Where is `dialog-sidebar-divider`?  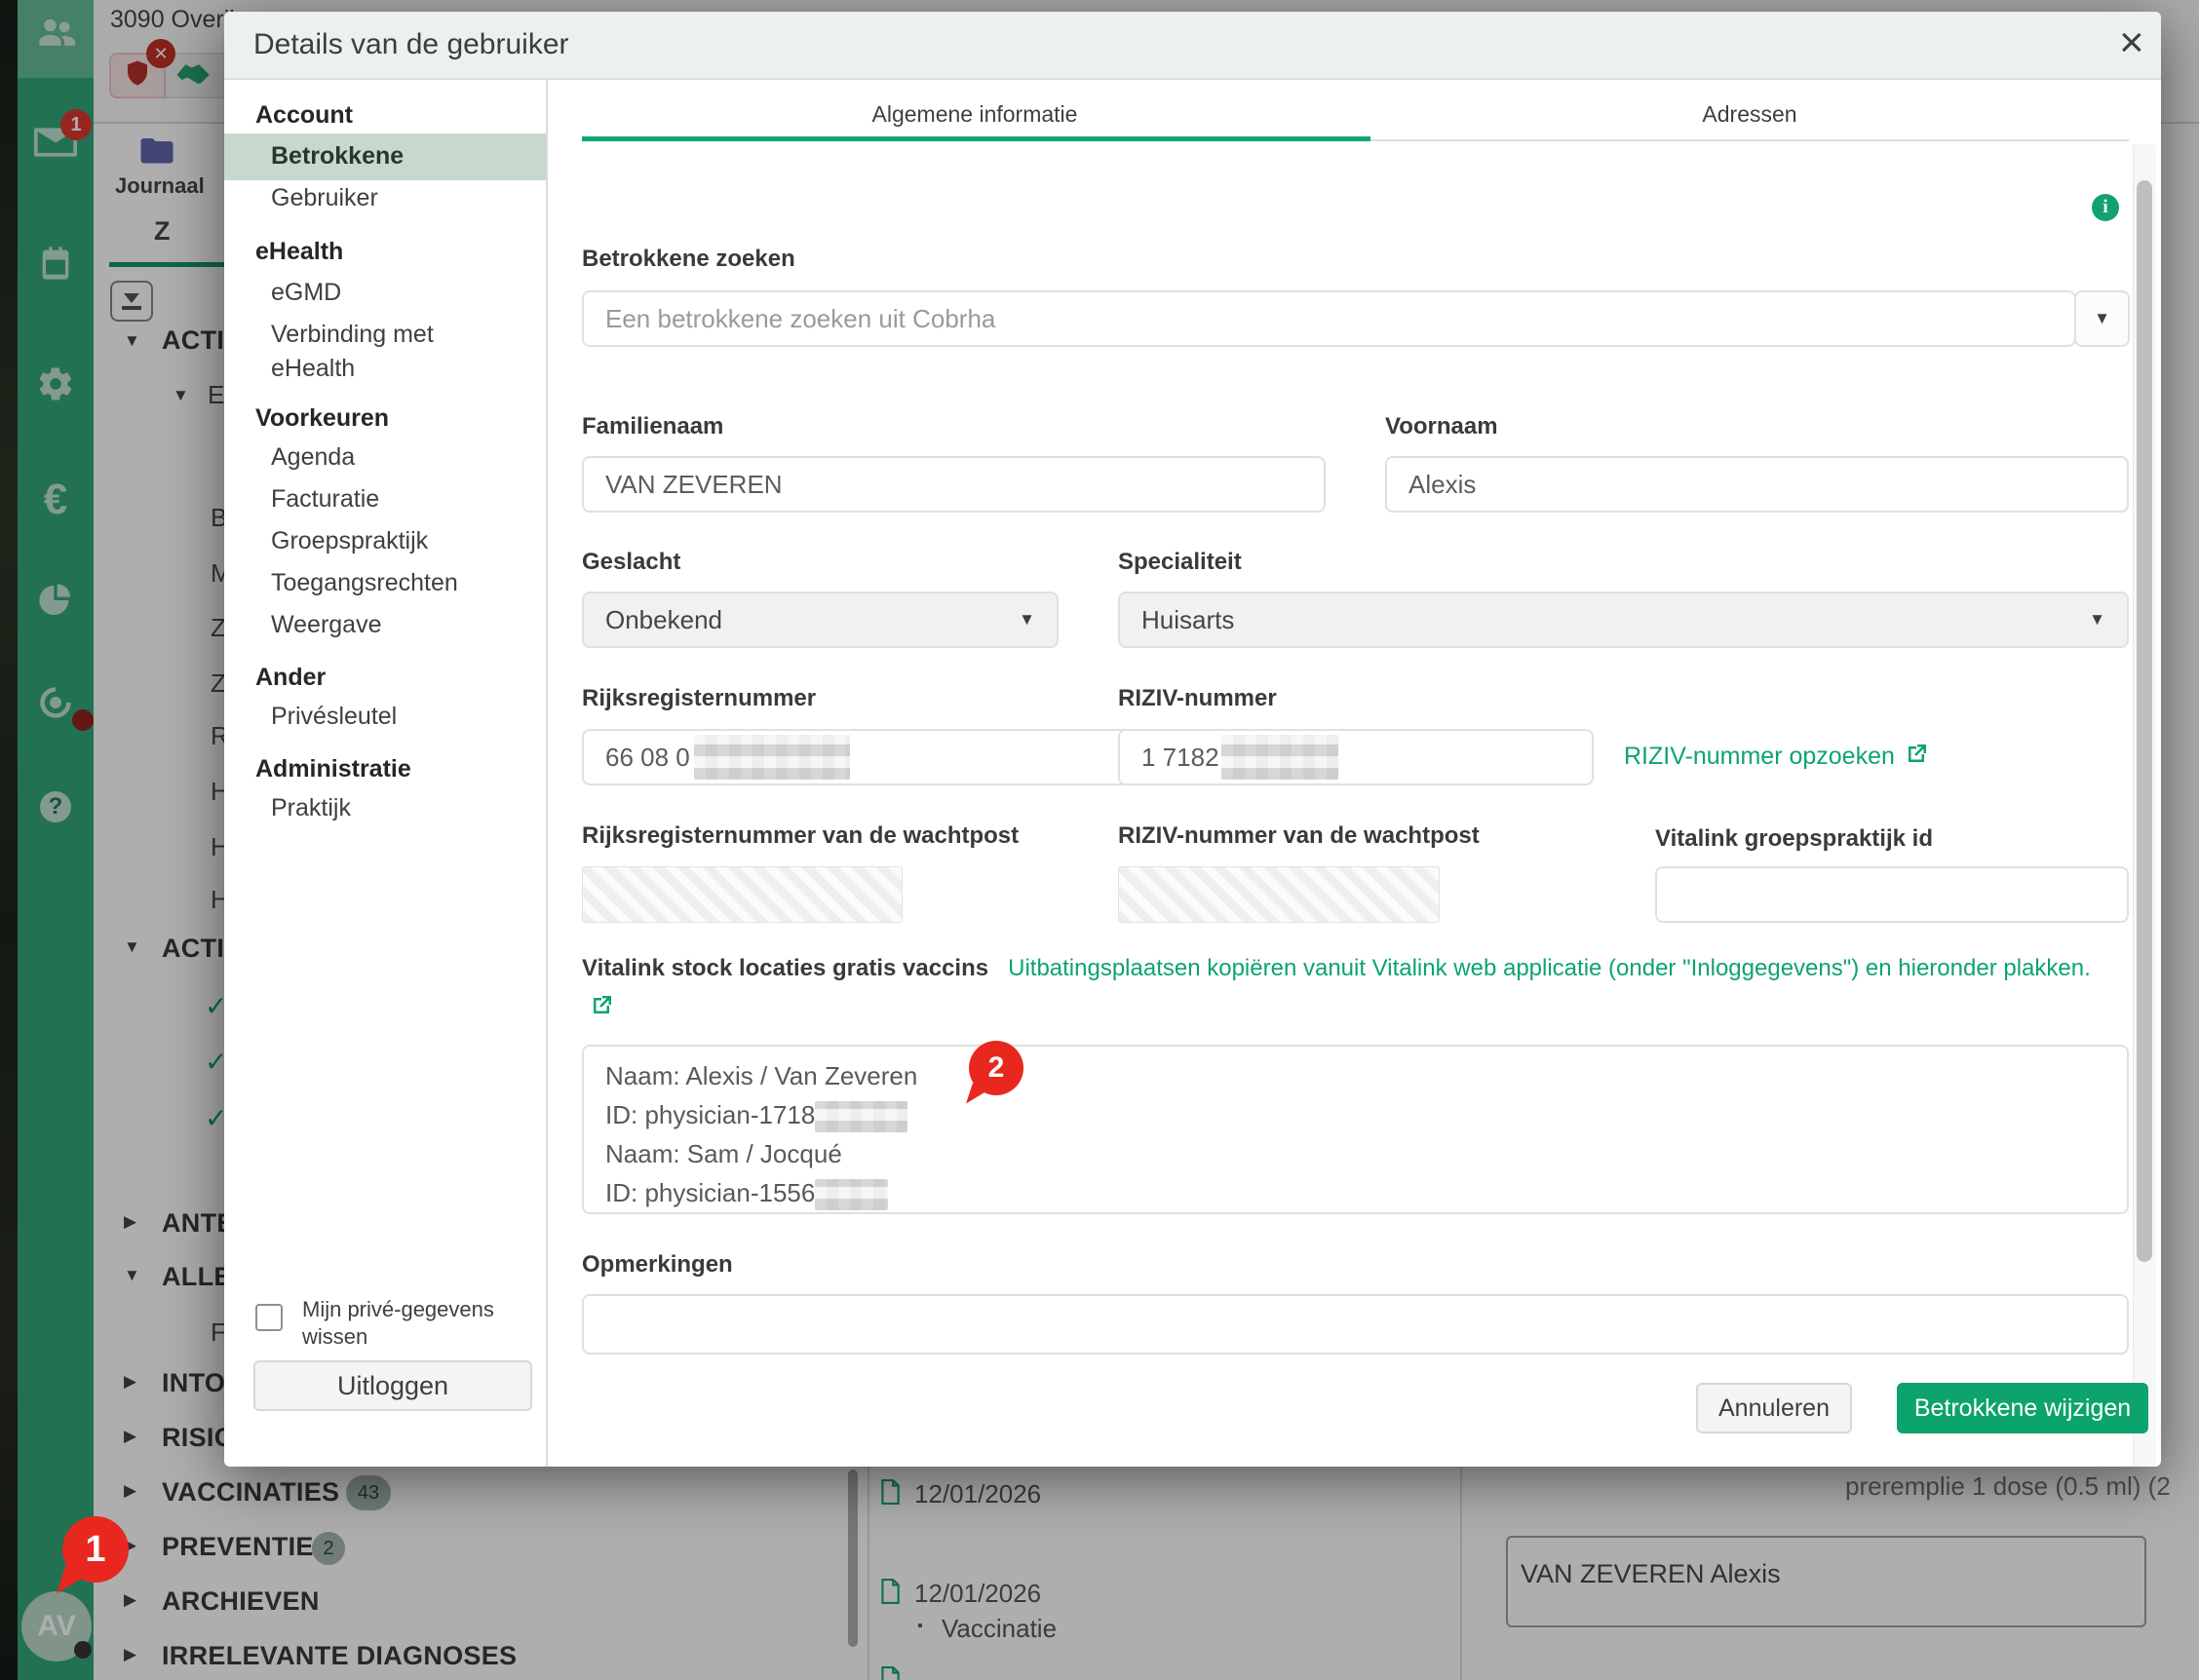
dialog-sidebar-divider is located at coordinates (547, 773).